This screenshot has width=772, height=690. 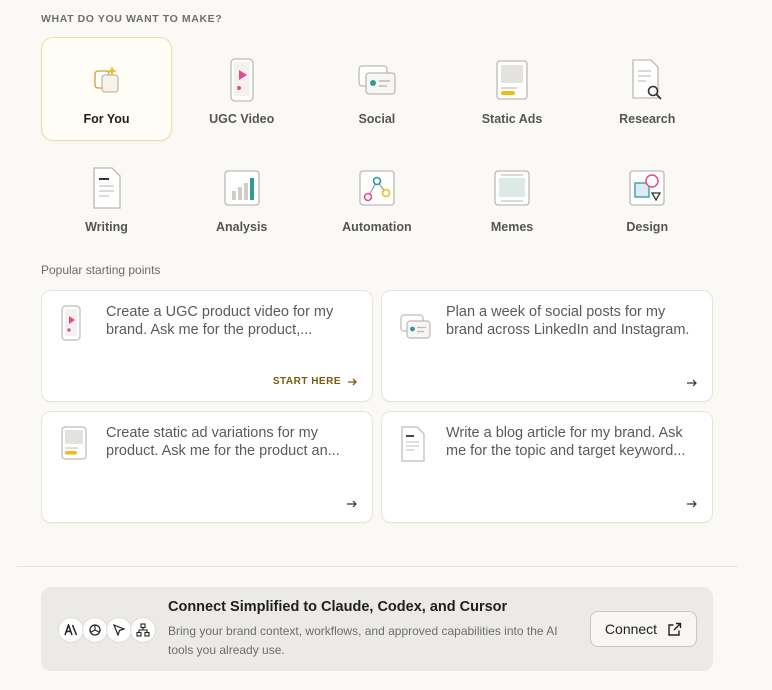 I want to click on category-label: Memes, so click(x=512, y=227).